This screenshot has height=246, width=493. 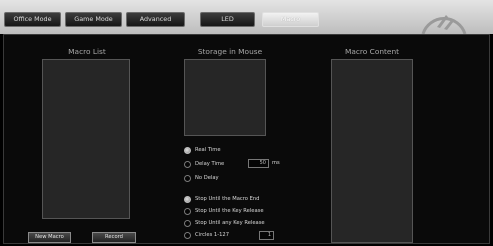 I want to click on tab-led: LED, so click(x=227, y=19).